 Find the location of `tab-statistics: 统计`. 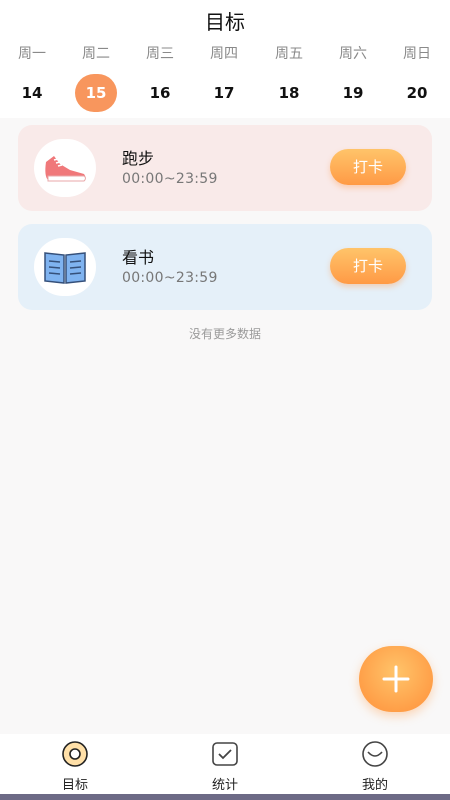

tab-statistics: 统计 is located at coordinates (225, 766).